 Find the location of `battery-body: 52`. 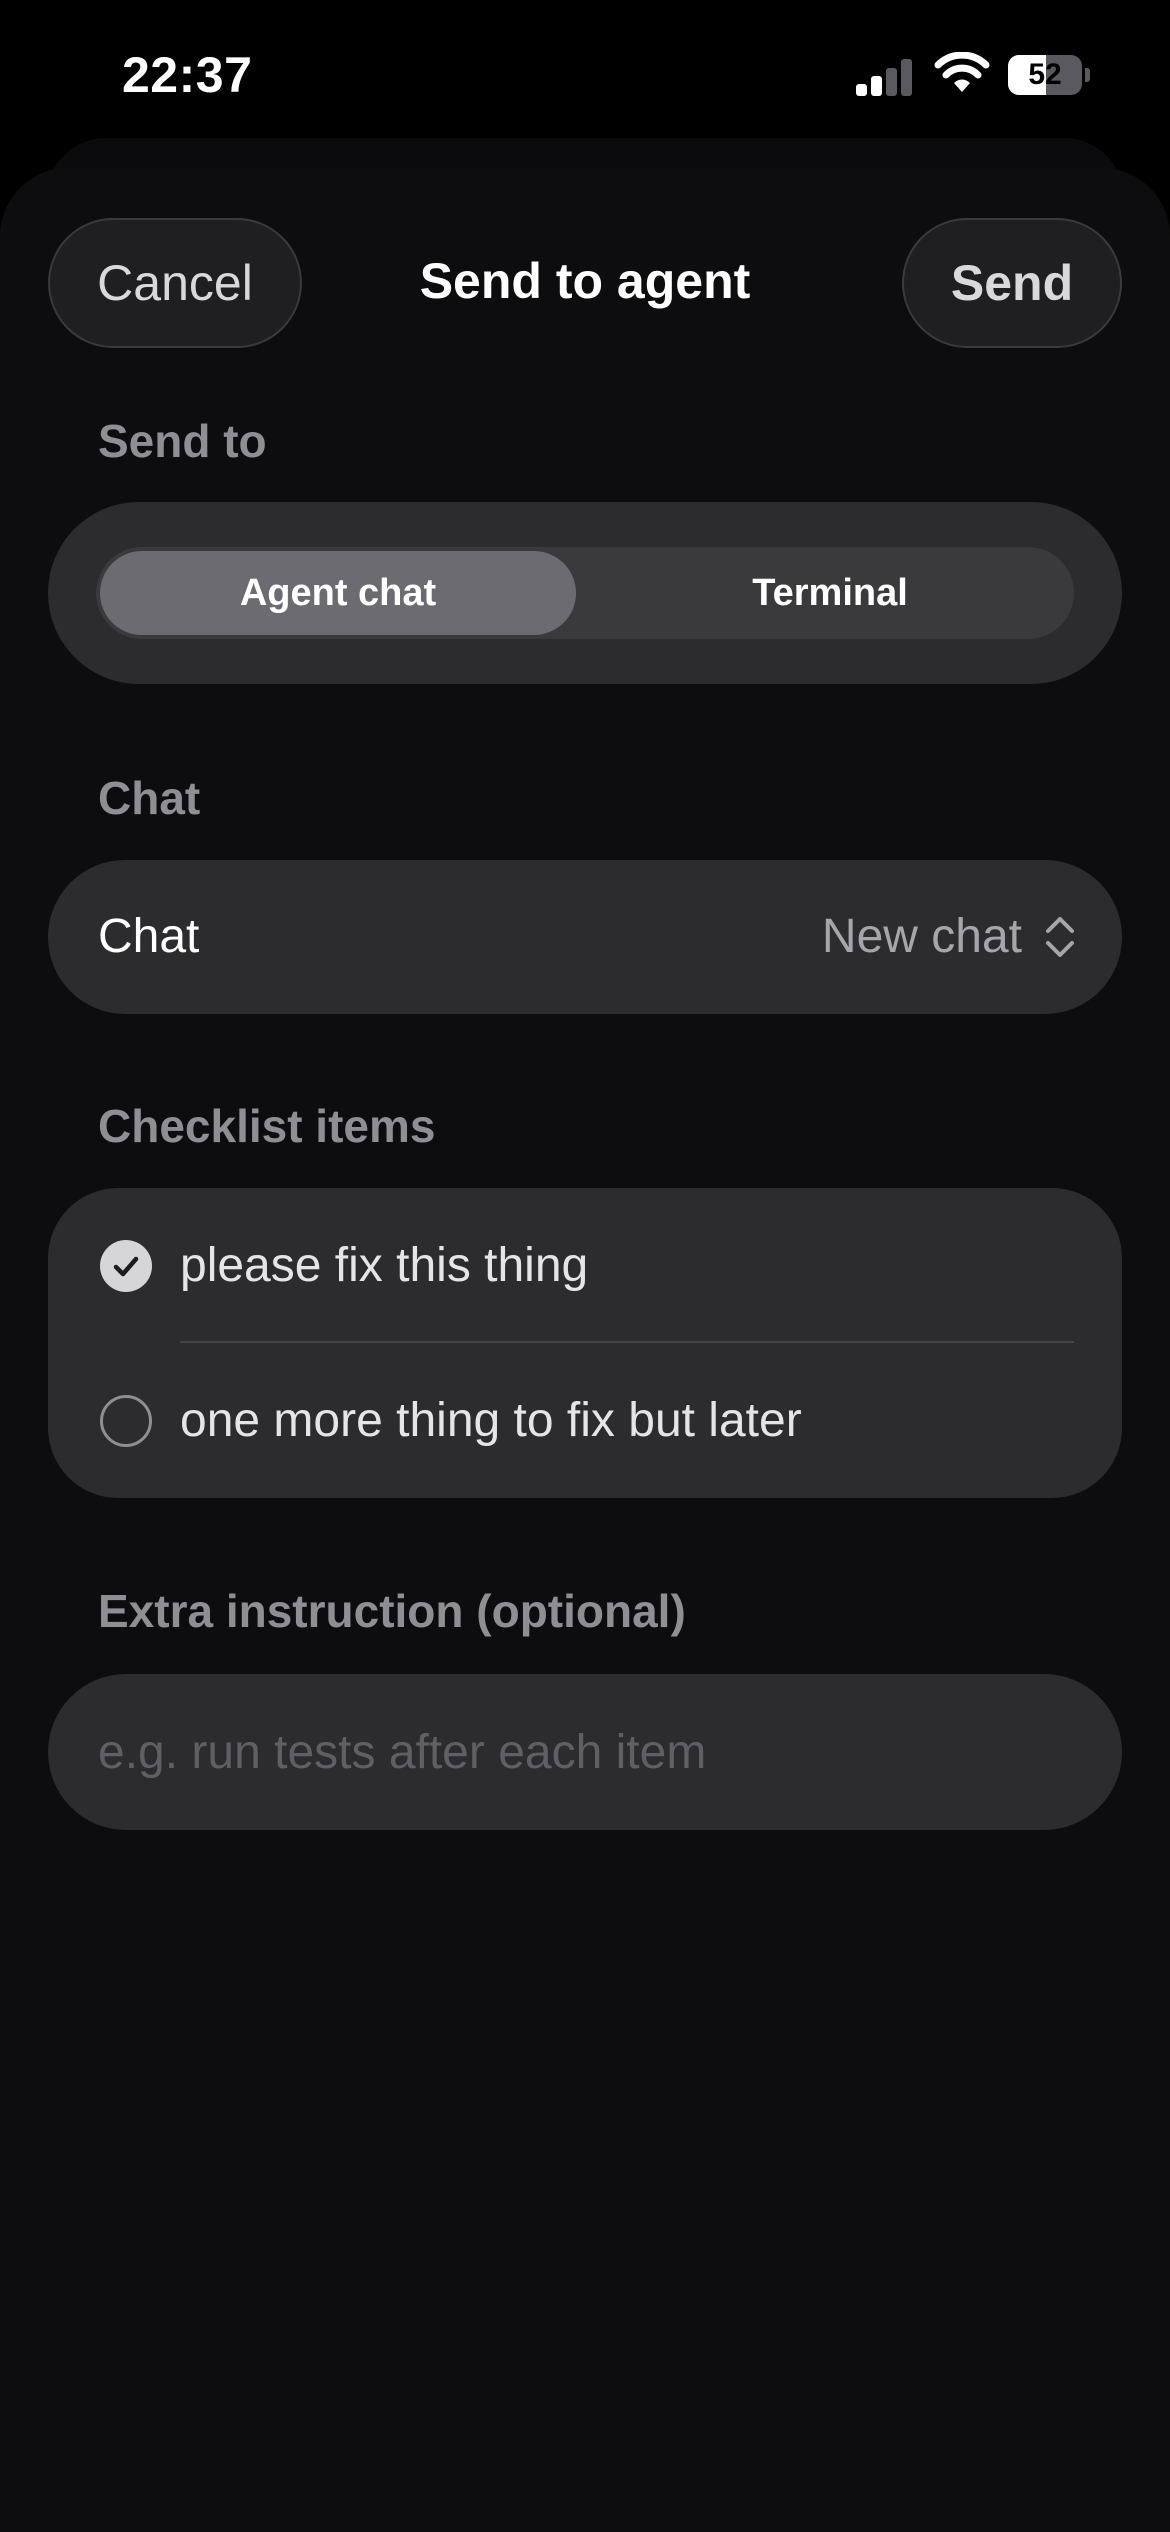

battery-body: 52 is located at coordinates (1045, 75).